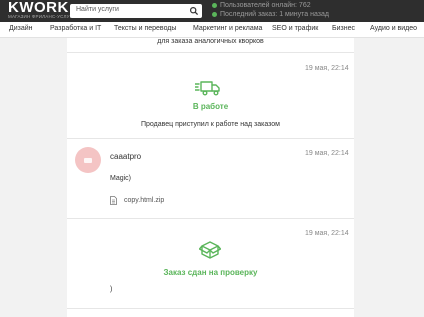  Describe the element at coordinates (327, 153) in the screenshot. I see `message-date: 19 мая, 22:14` at that location.